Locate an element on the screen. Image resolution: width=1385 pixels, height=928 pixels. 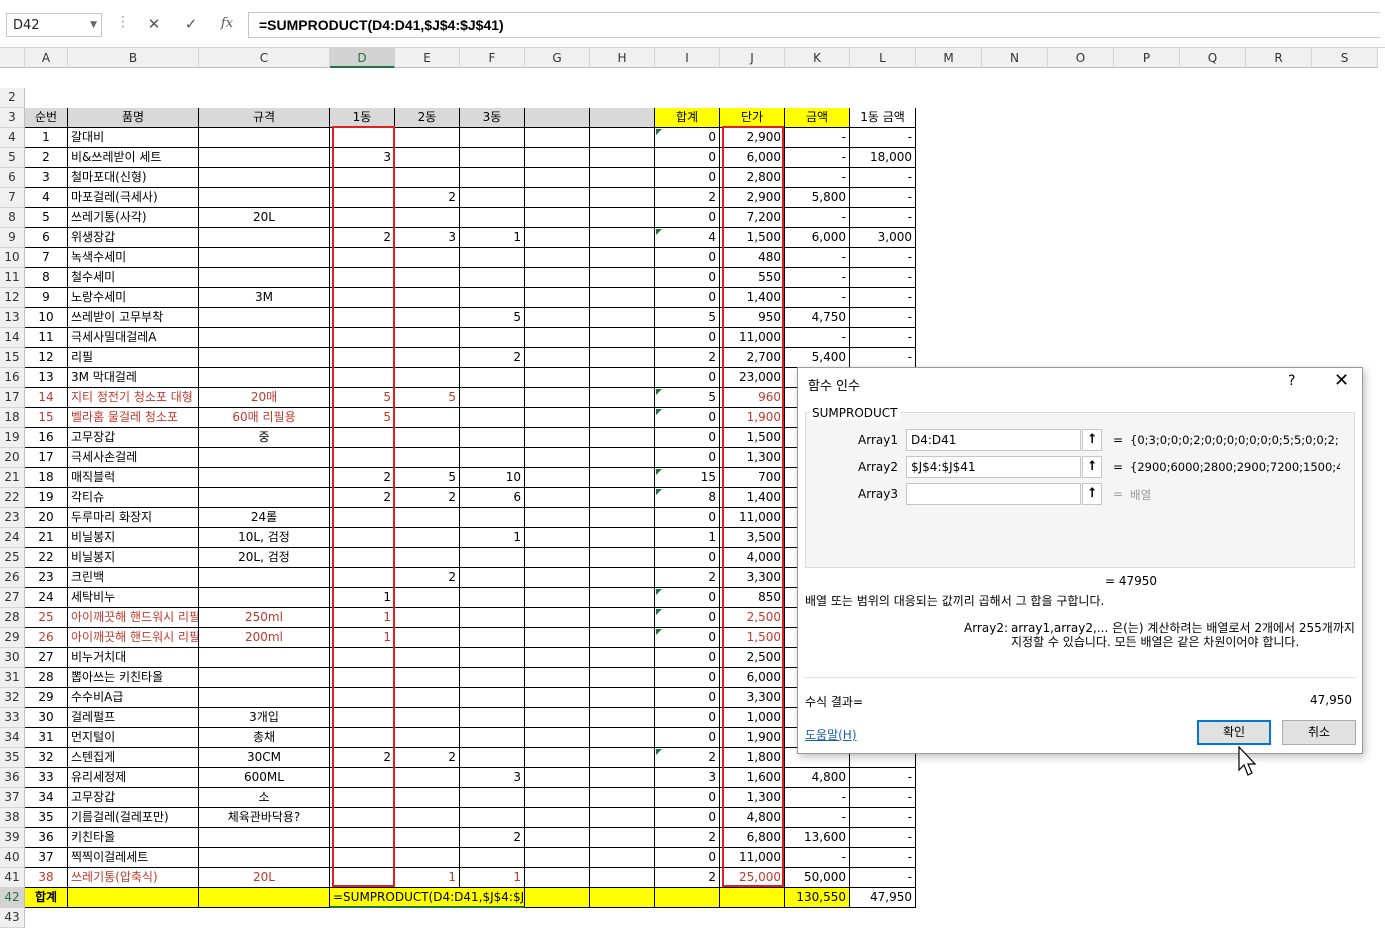
table-cell-total: 2 is located at coordinates (687, 198).